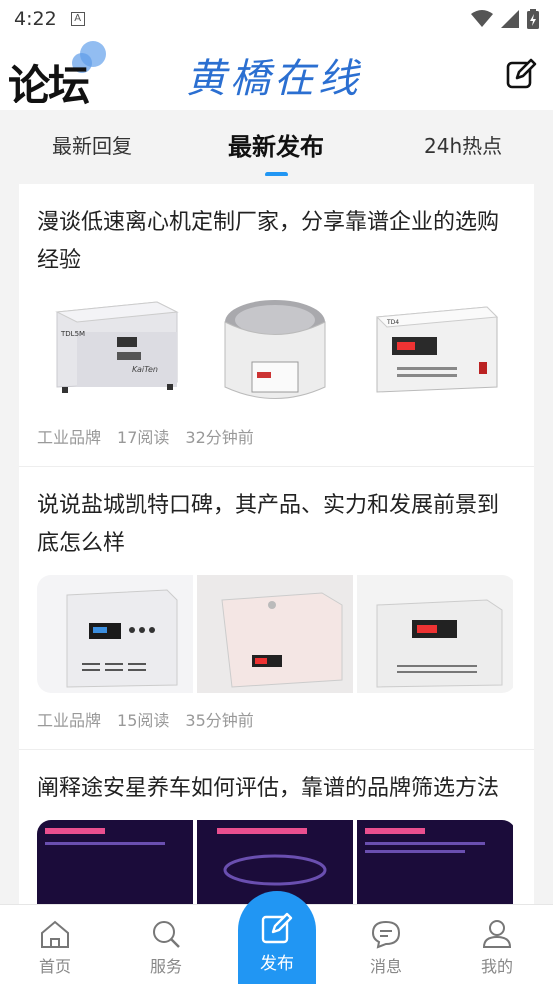  What do you see at coordinates (92, 144) in the screenshot?
I see `tab-latest-reply: 最新回复` at bounding box center [92, 144].